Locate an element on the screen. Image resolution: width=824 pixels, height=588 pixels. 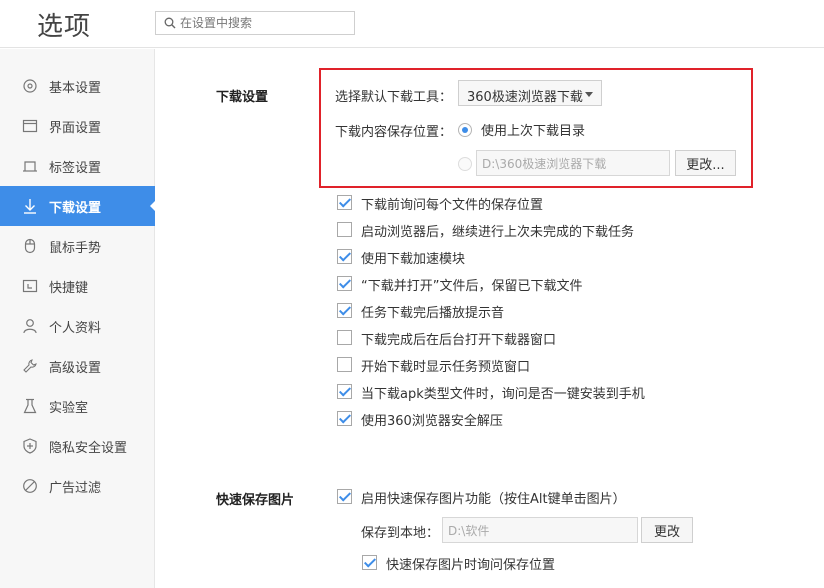
sidebar-item-profile: 个人资料 is located at coordinates (77, 326).